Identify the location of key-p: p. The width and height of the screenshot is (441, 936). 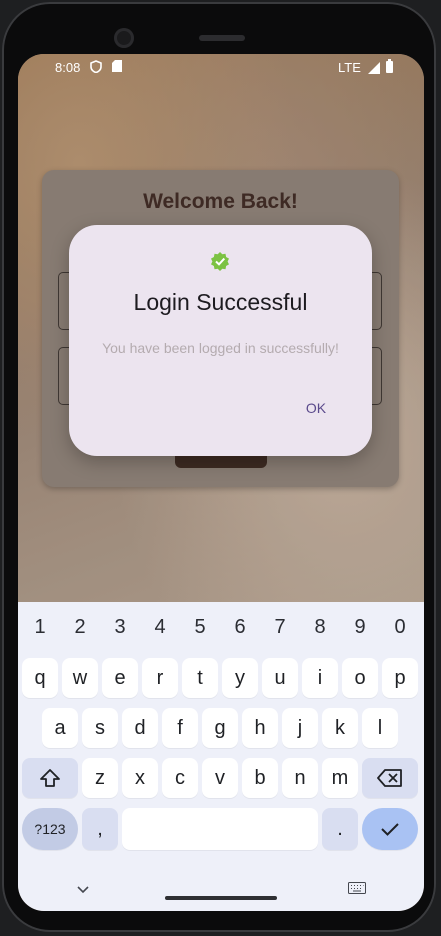
(400, 678).